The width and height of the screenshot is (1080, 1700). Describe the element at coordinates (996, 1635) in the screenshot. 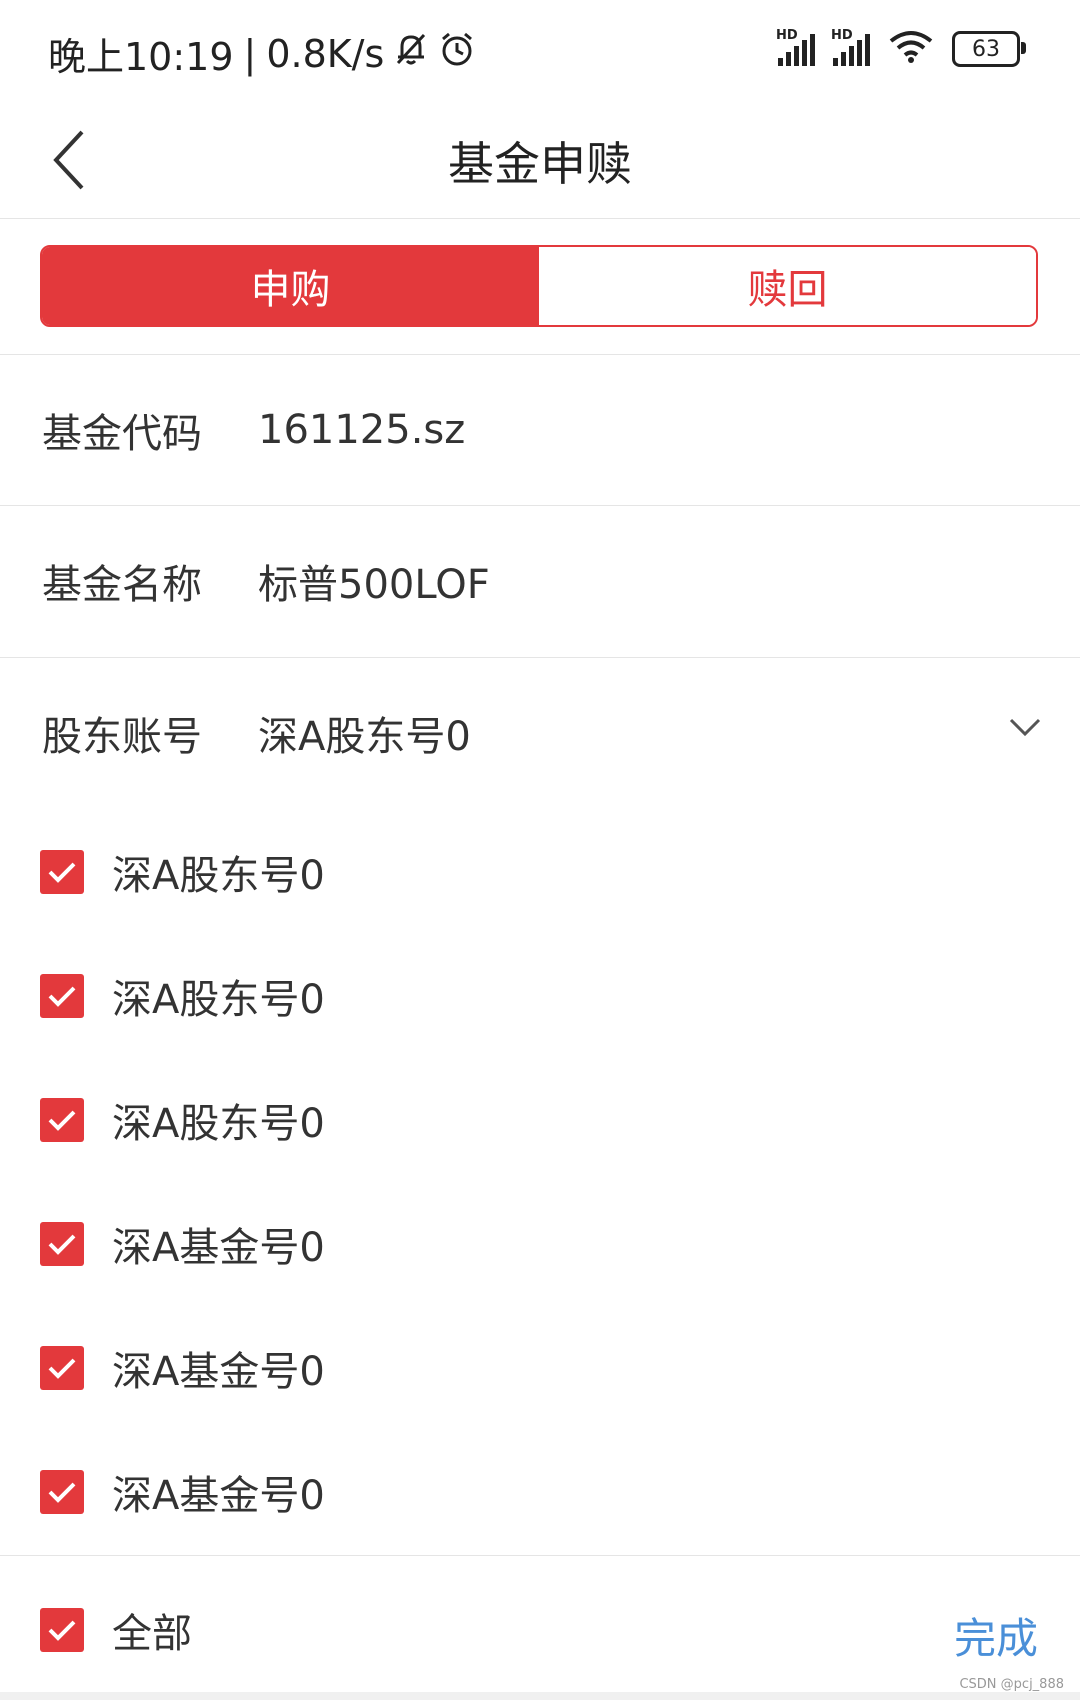

I see `done-button: 完成` at that location.